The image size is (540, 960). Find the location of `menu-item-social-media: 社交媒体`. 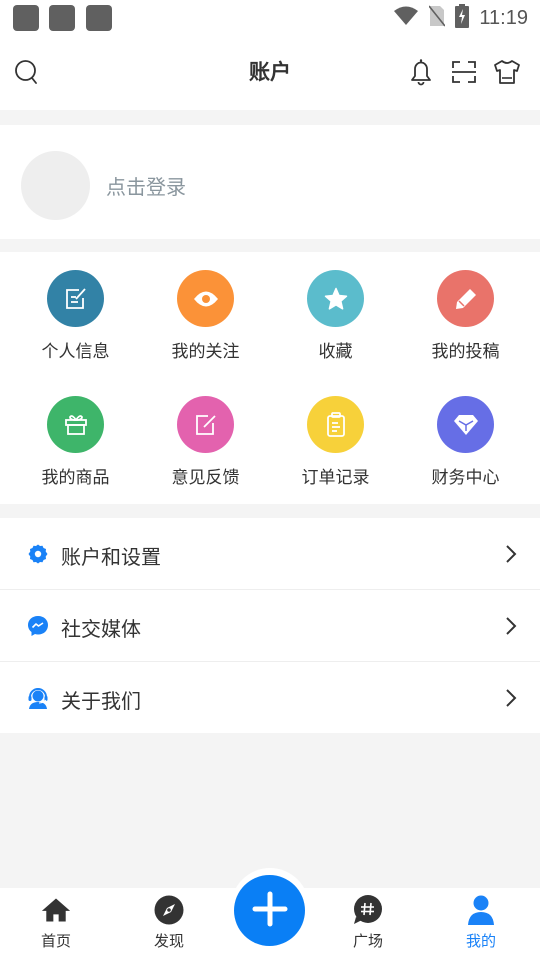

menu-item-social-media: 社交媒体 is located at coordinates (270, 626).